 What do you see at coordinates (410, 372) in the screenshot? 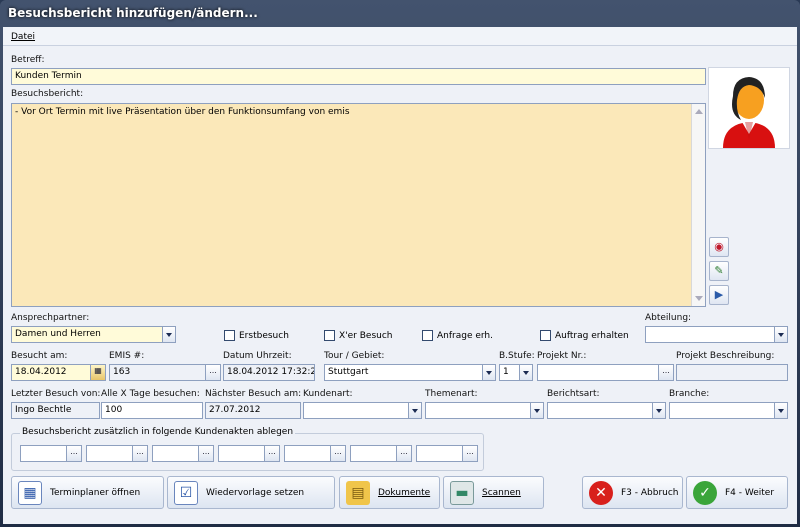
I see `tour-select: Stuttgart` at bounding box center [410, 372].